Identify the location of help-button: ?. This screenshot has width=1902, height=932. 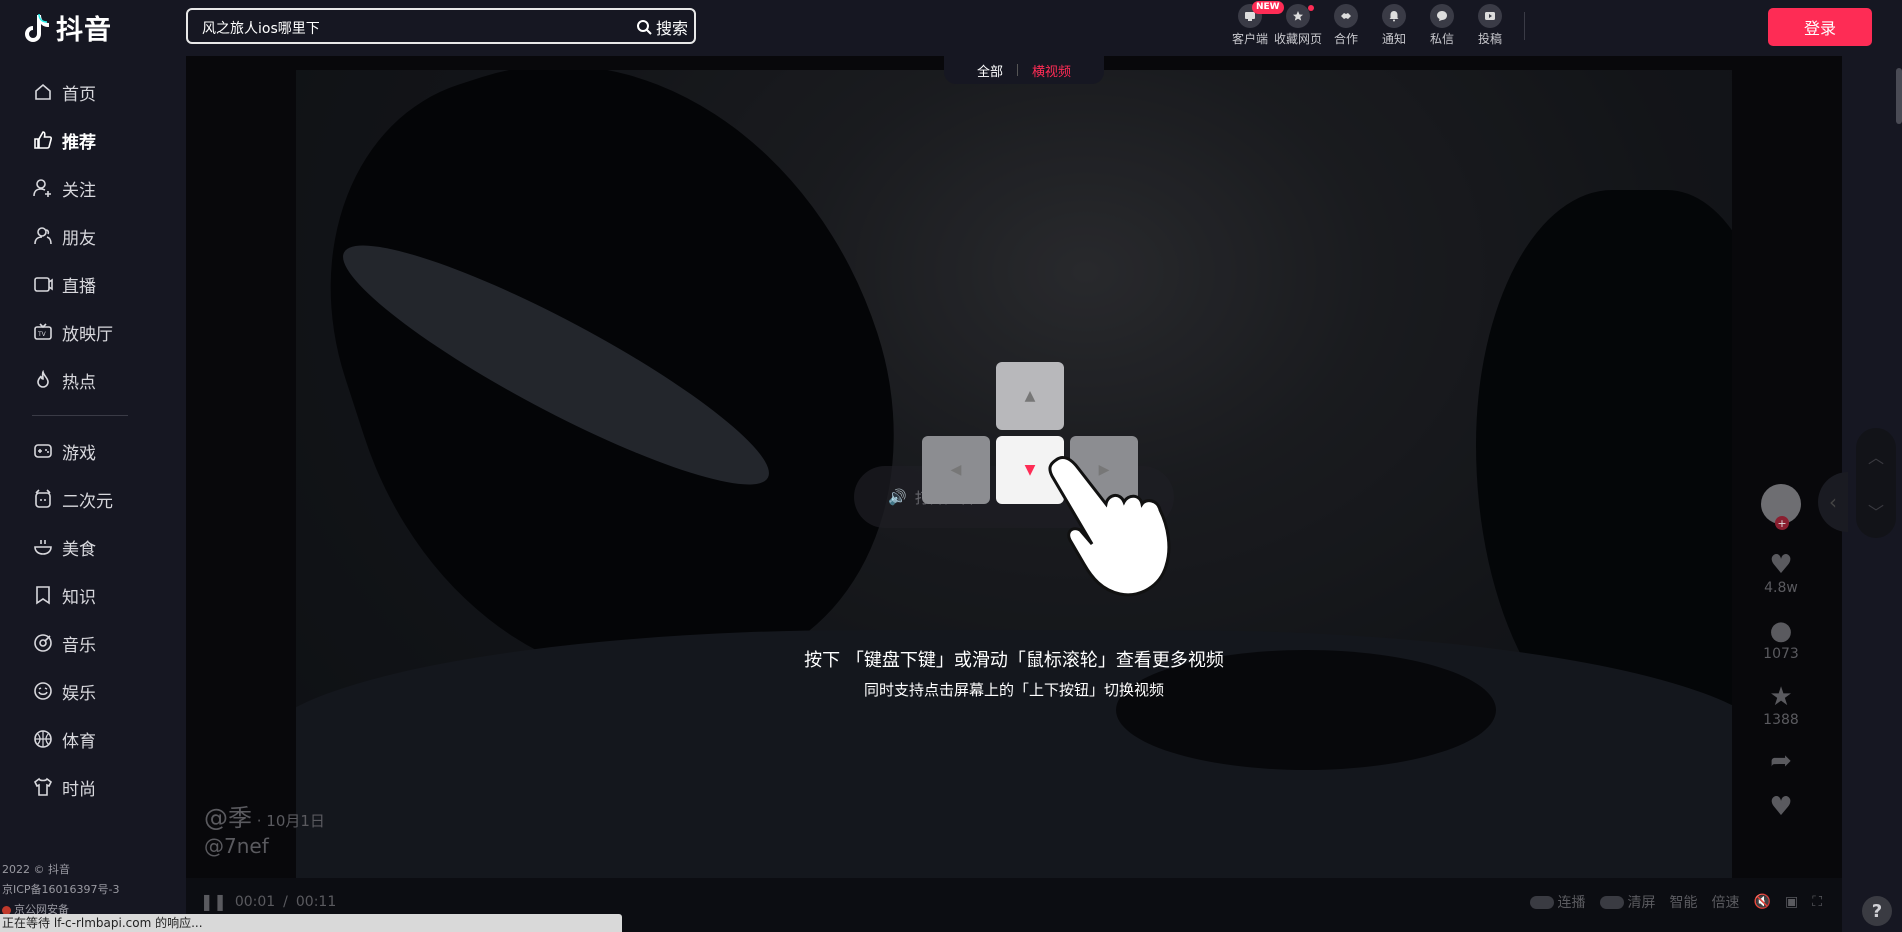
(1877, 911).